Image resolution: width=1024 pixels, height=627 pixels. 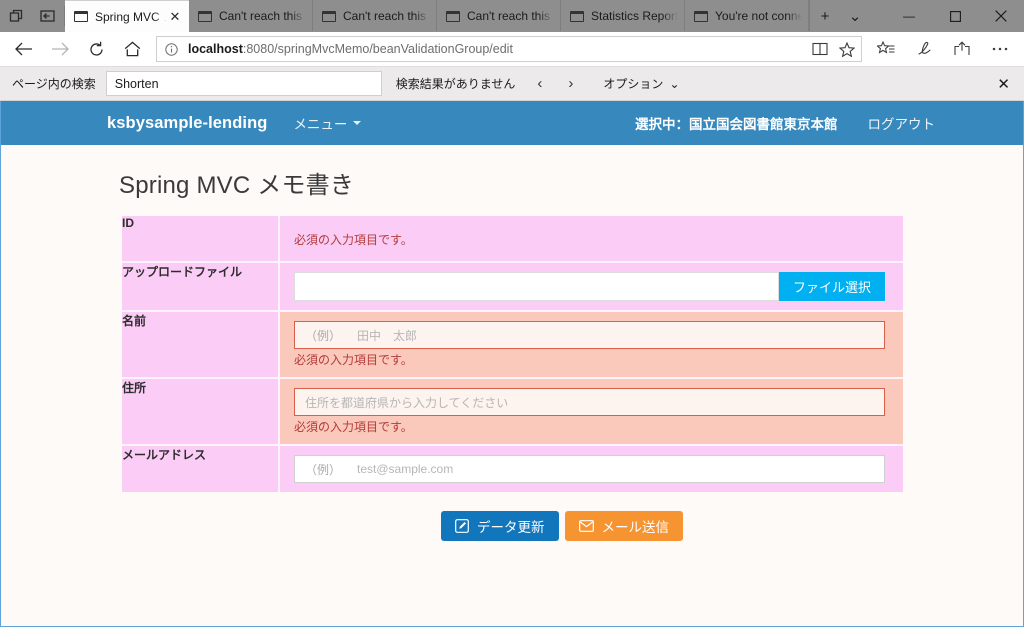 I want to click on tab-title: You're not connec, so click(x=758, y=16).